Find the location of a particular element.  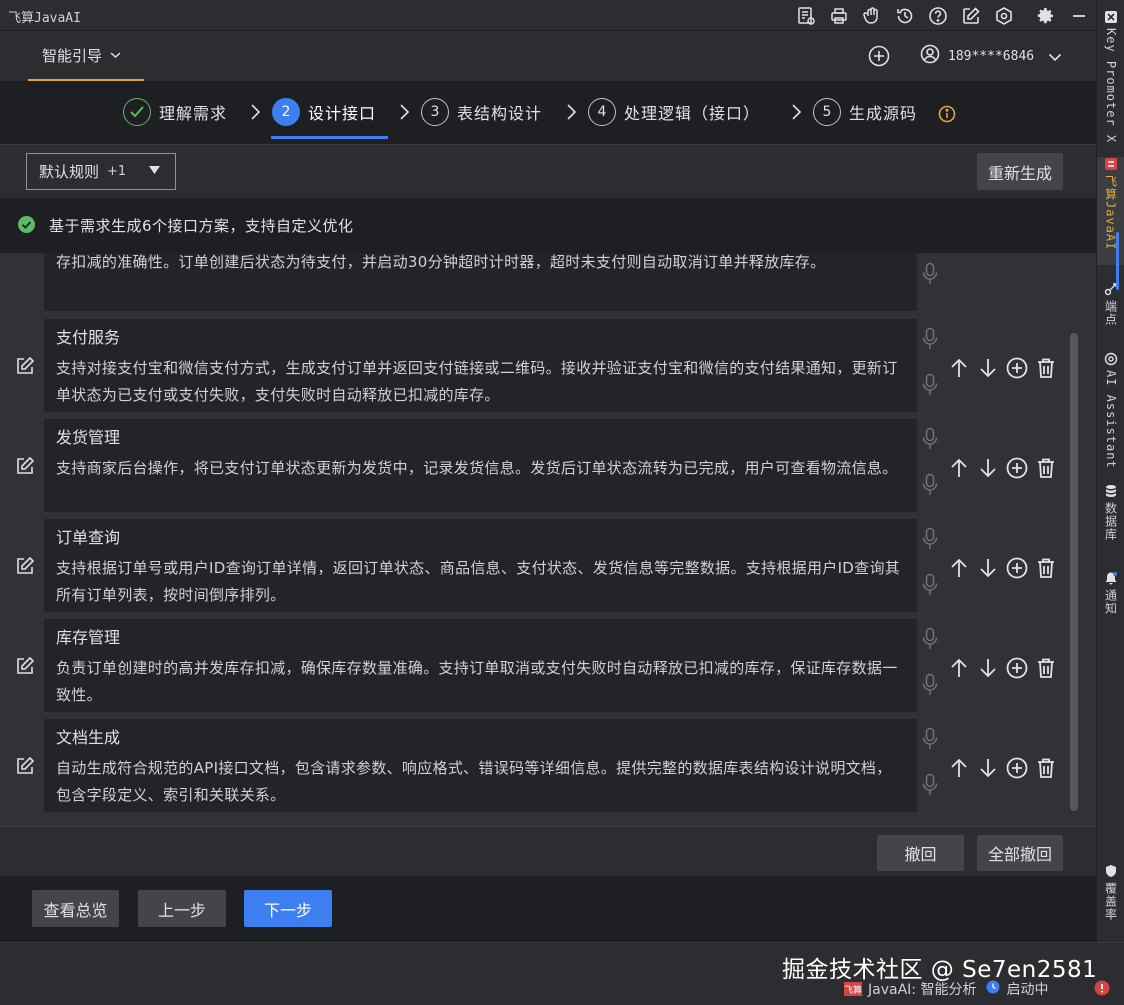

success-check-icon is located at coordinates (26, 224).